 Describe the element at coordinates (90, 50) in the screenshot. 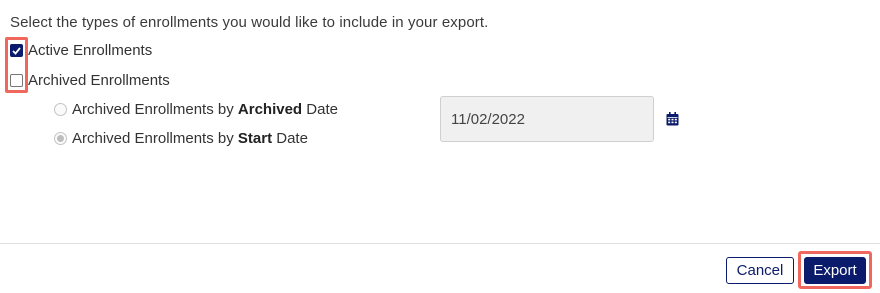

I see `active-enrollments-label: Active Enrollments` at that location.